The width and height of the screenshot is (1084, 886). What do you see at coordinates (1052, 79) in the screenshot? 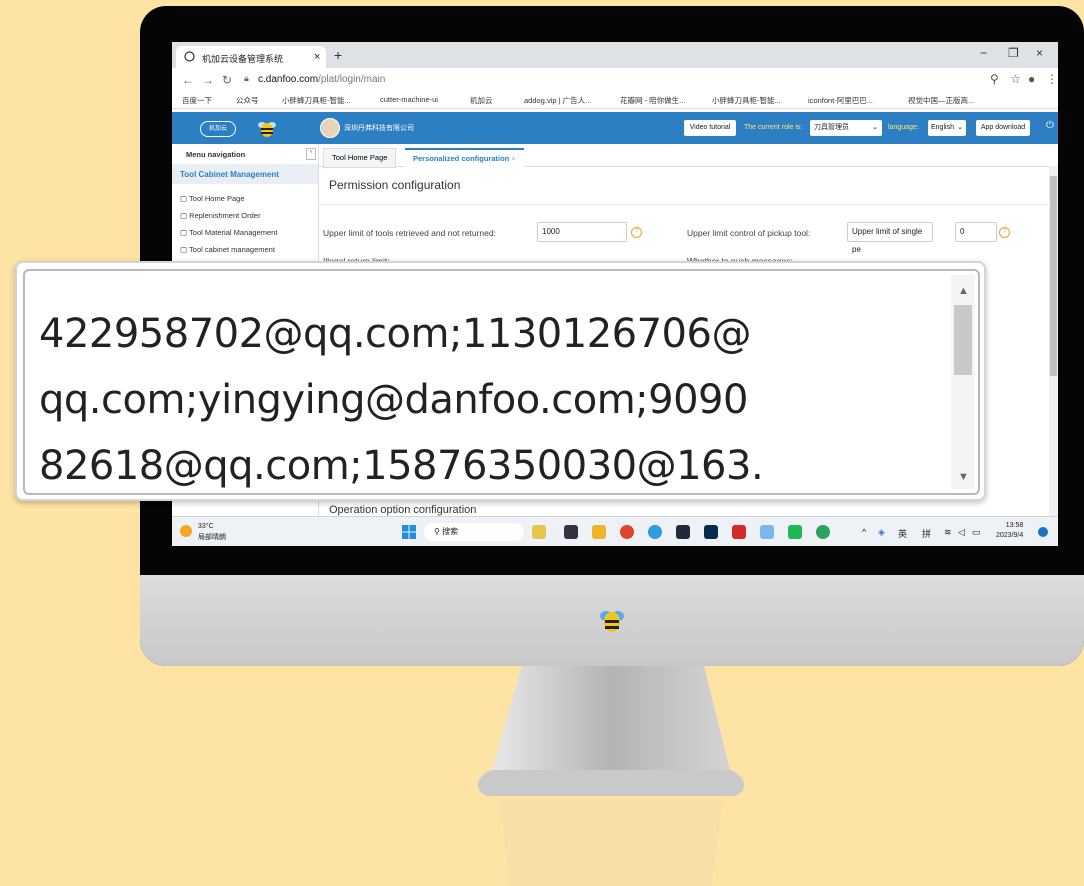
I see `menu-icon: ⋮` at bounding box center [1052, 79].